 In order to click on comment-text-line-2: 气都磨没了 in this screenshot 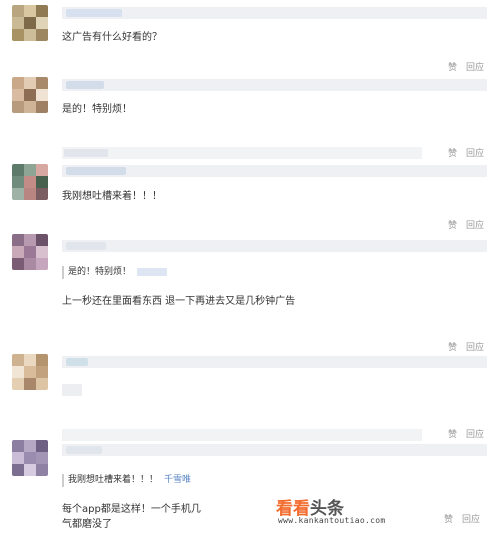, I will do `click(87, 524)`.